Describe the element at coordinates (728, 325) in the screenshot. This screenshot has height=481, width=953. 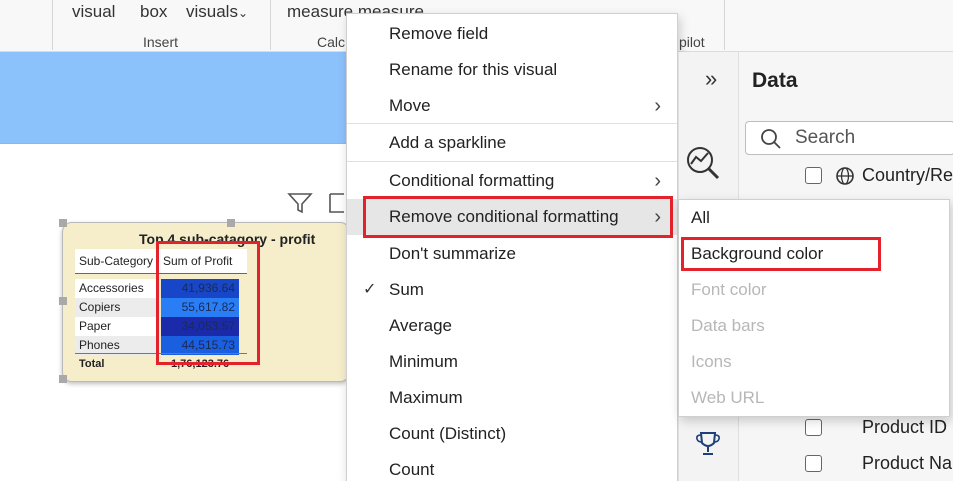
I see `submenu-item-data-bars: Data bars` at that location.